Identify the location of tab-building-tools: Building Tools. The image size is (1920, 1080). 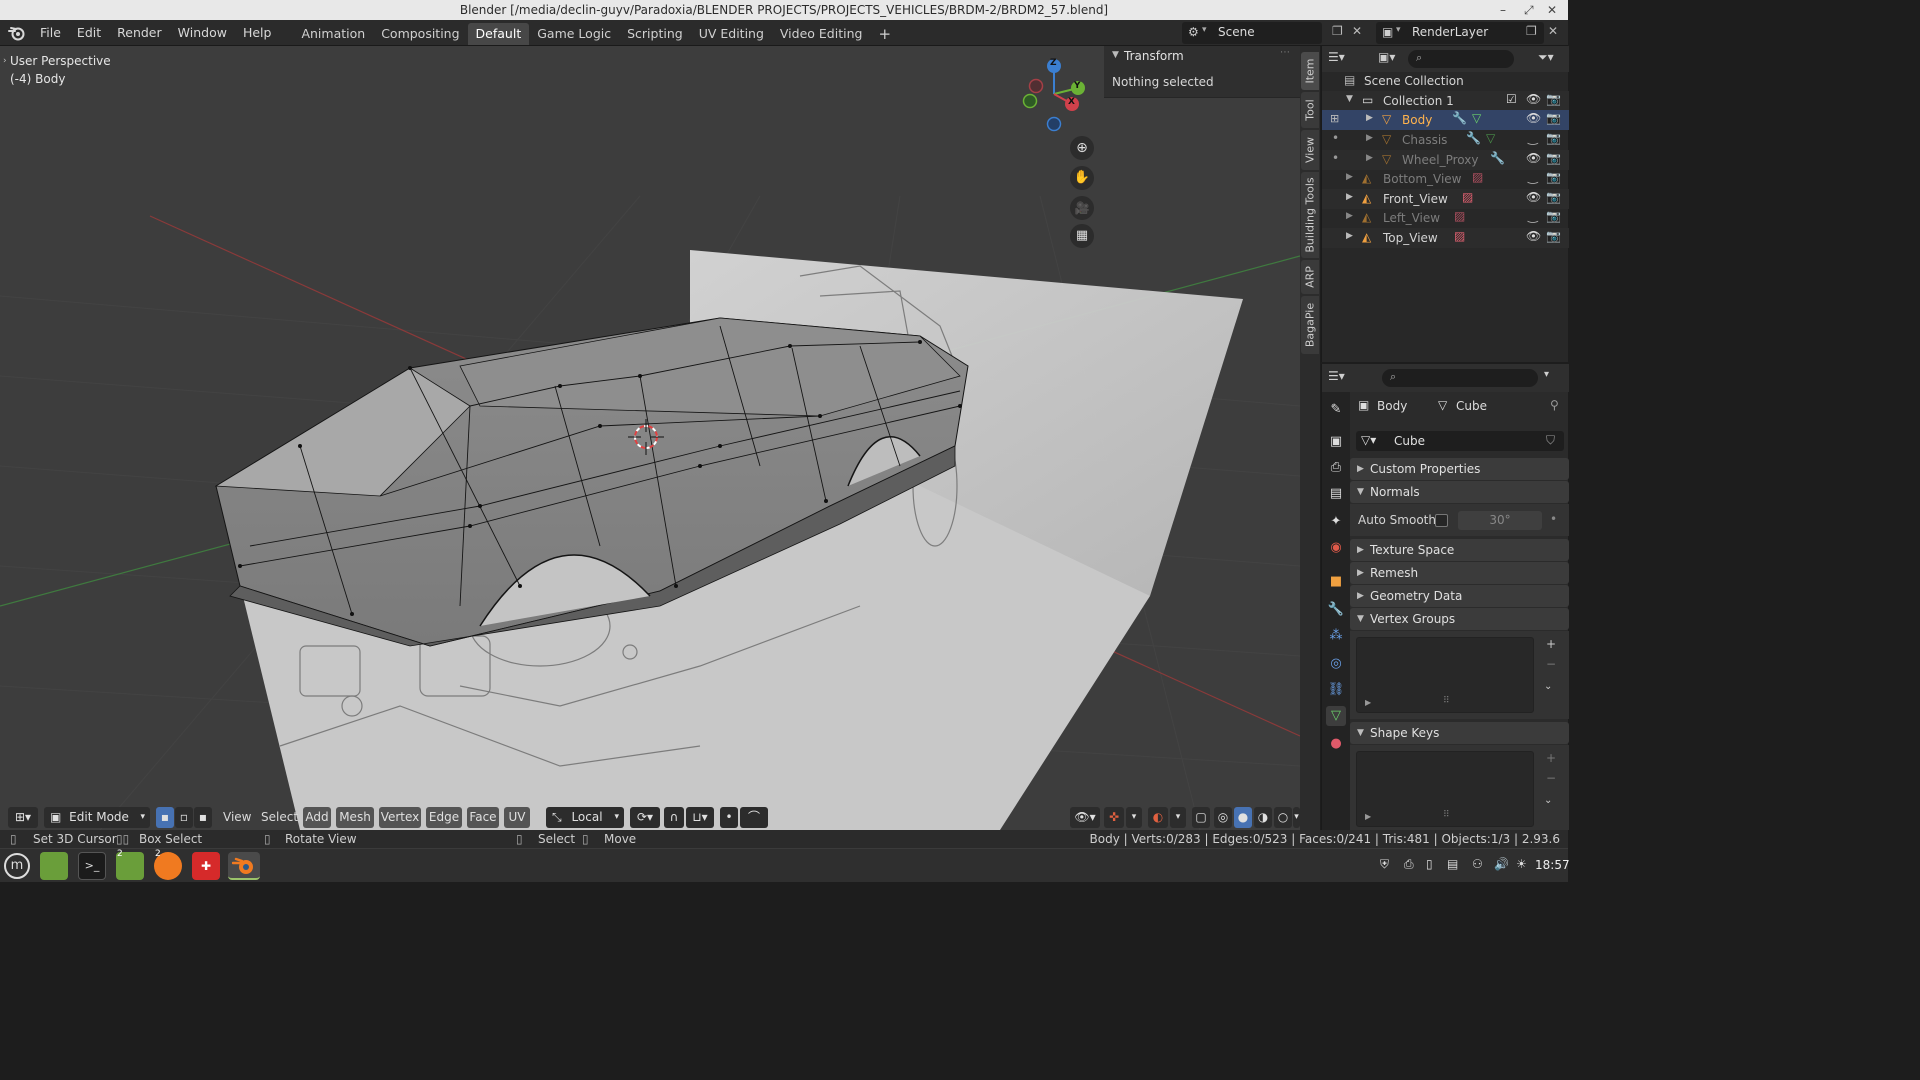
(1310, 215).